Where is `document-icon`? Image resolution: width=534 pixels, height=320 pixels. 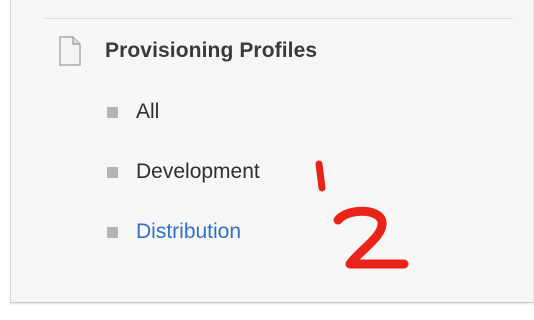 document-icon is located at coordinates (70, 51).